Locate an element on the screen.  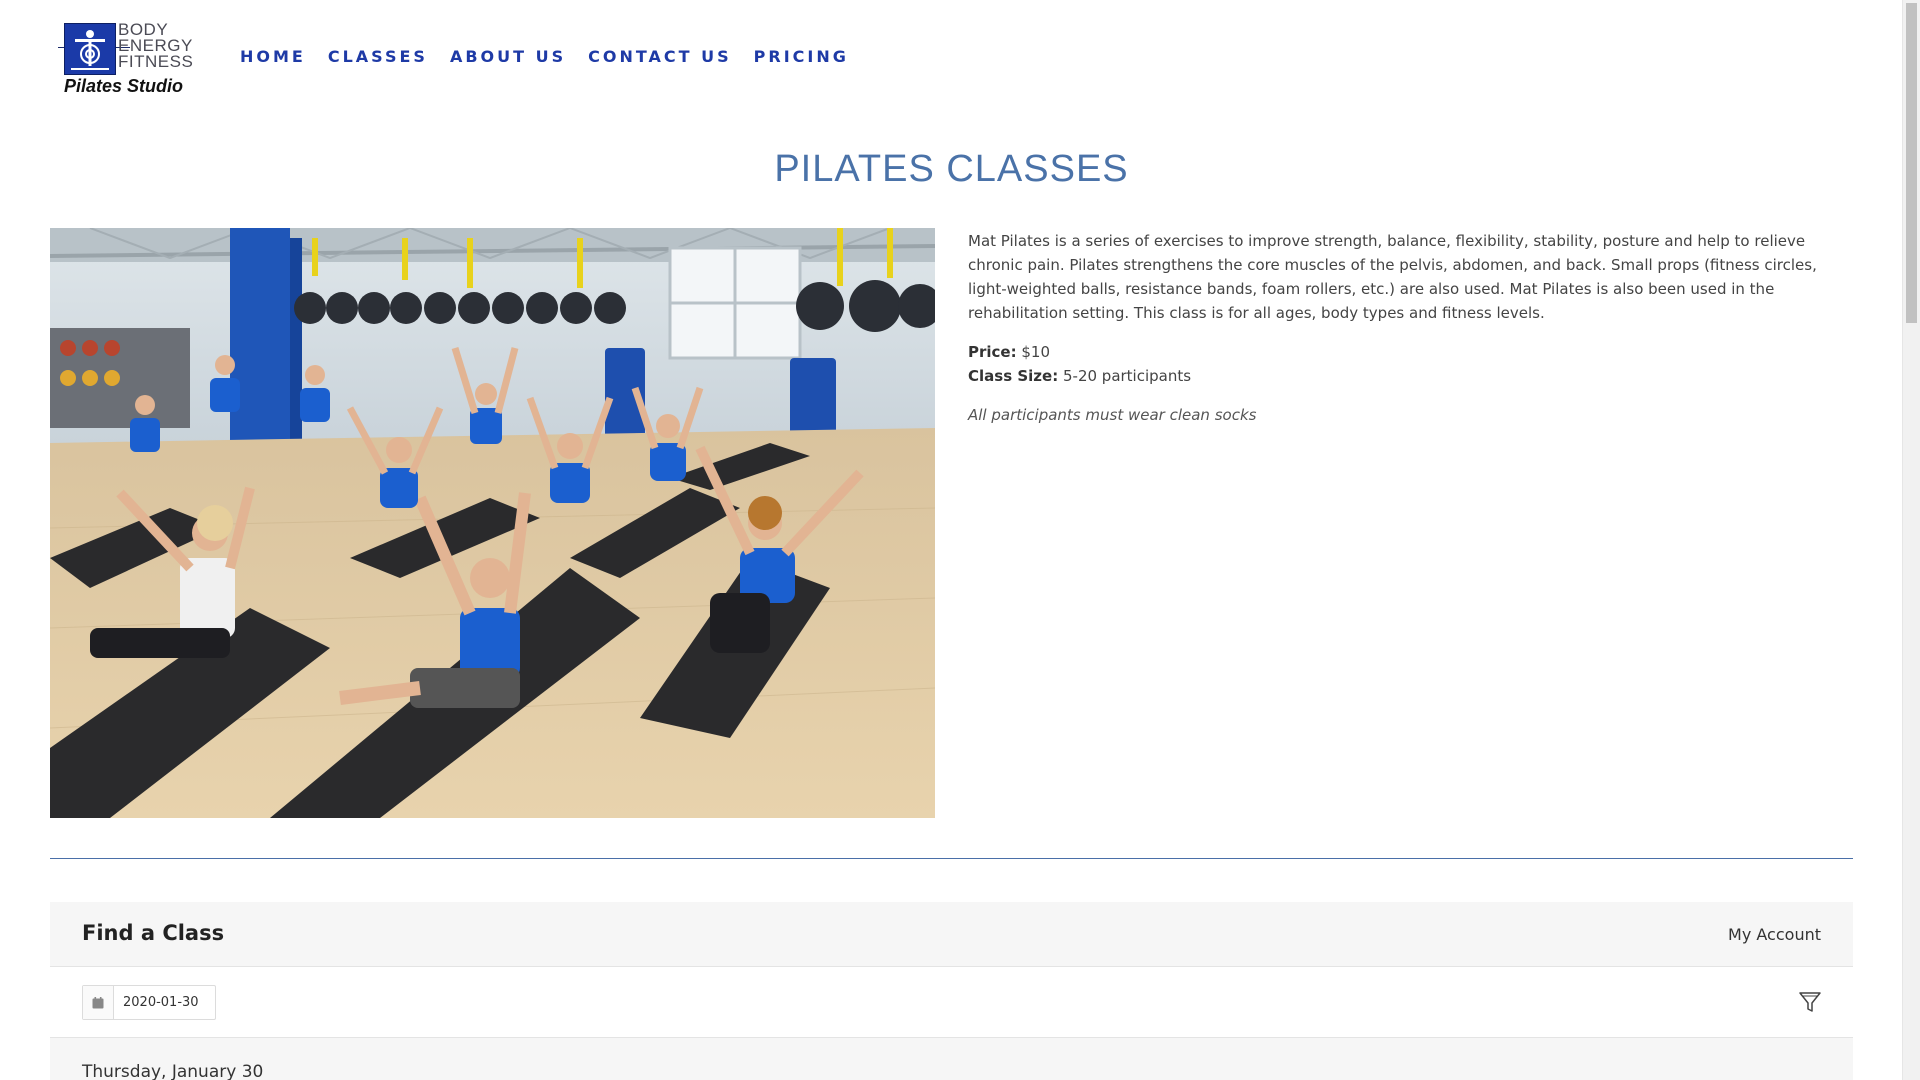
main-nav: HOME CLASSES ABOUT US CONTACT US PRICING is located at coordinates (555, 56).